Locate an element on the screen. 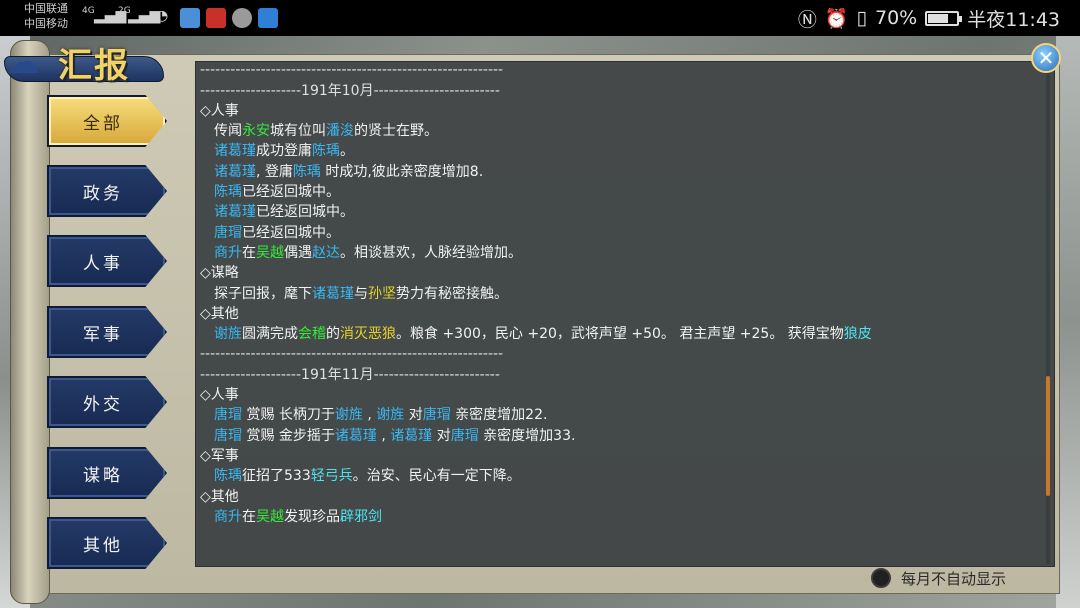  log-text-segment: 消灭恶狼 is located at coordinates (368, 334).